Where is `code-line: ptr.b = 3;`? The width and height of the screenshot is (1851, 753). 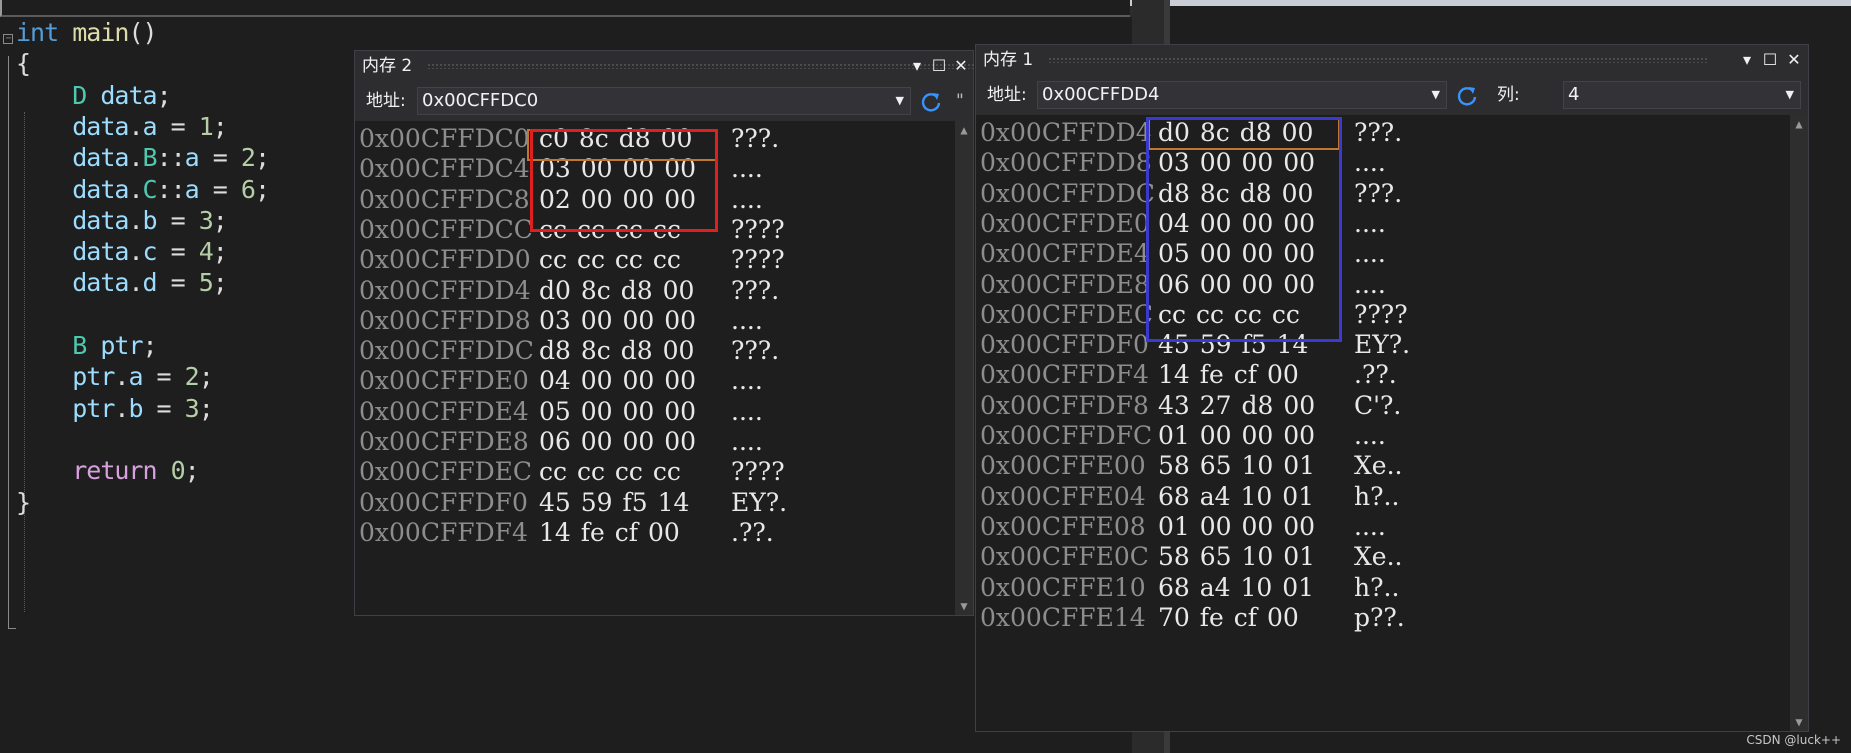 code-line: ptr.b = 3; is located at coordinates (115, 408).